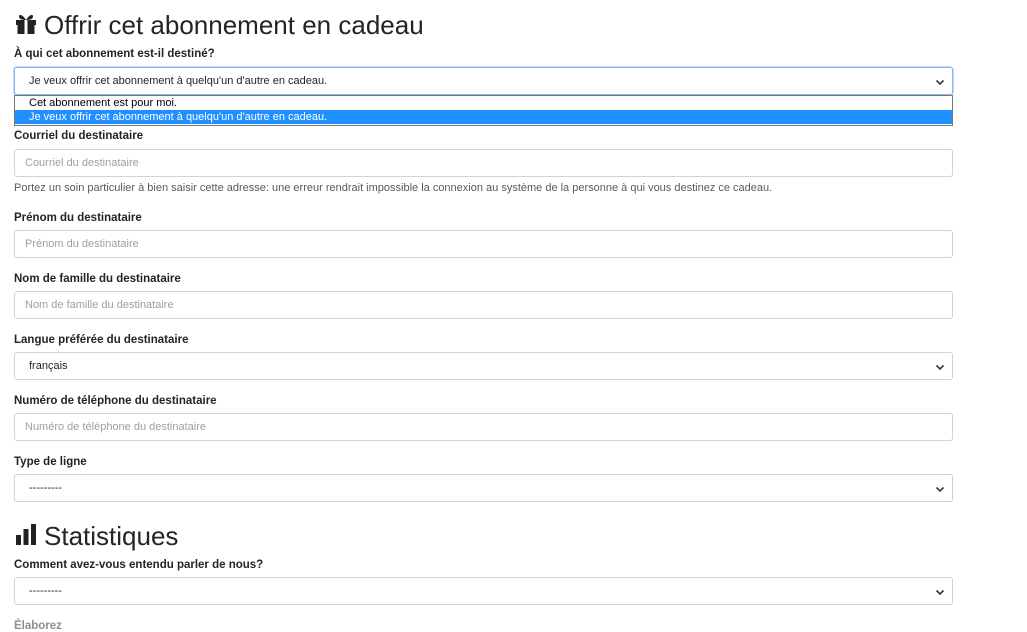  I want to click on email-field: Courriel du destinataire, so click(483, 163).